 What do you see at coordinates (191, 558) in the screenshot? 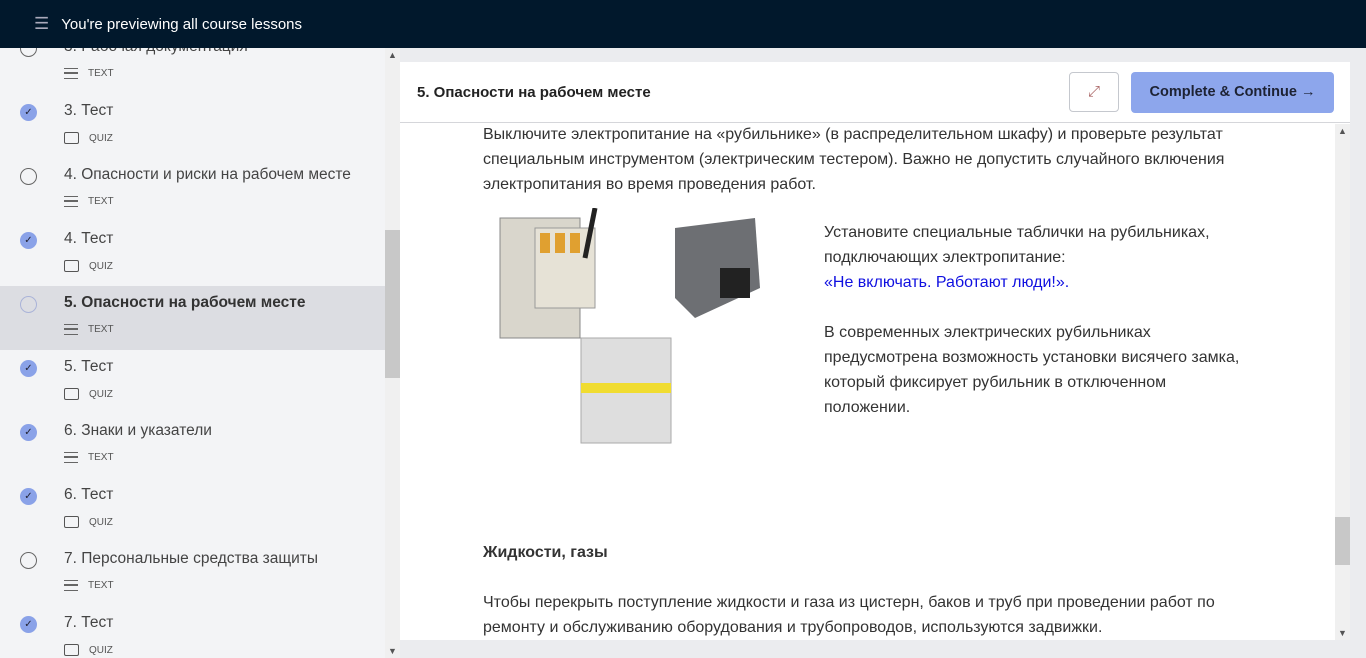
I see `lesson-item-title: 7. Персональные средства защиты` at bounding box center [191, 558].